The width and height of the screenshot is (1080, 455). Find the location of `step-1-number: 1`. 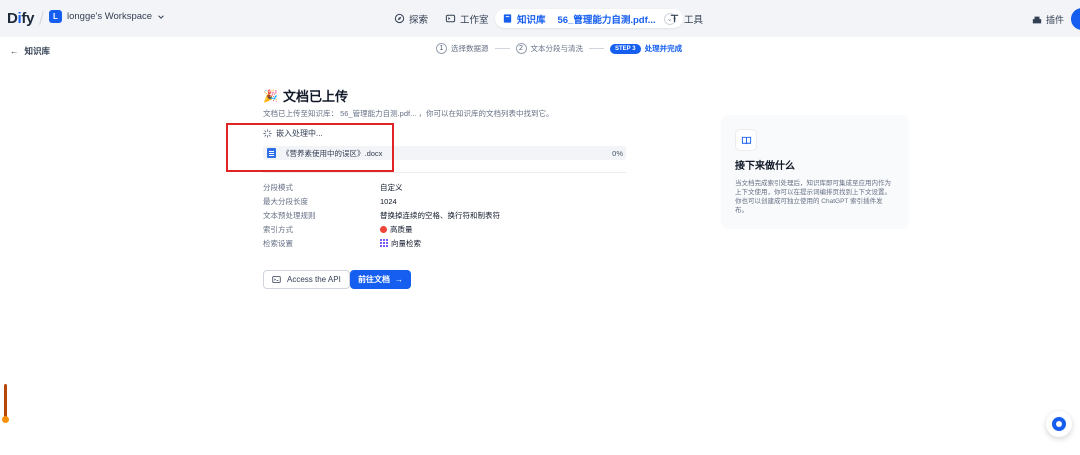

step-1-number: 1 is located at coordinates (441, 48).